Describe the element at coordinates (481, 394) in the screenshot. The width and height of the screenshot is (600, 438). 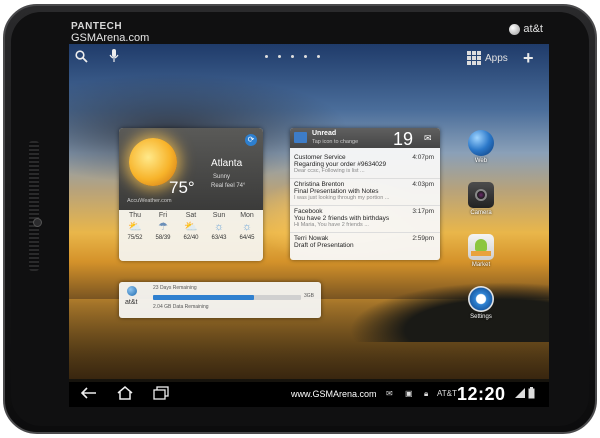
I see `clock: 12:20` at that location.